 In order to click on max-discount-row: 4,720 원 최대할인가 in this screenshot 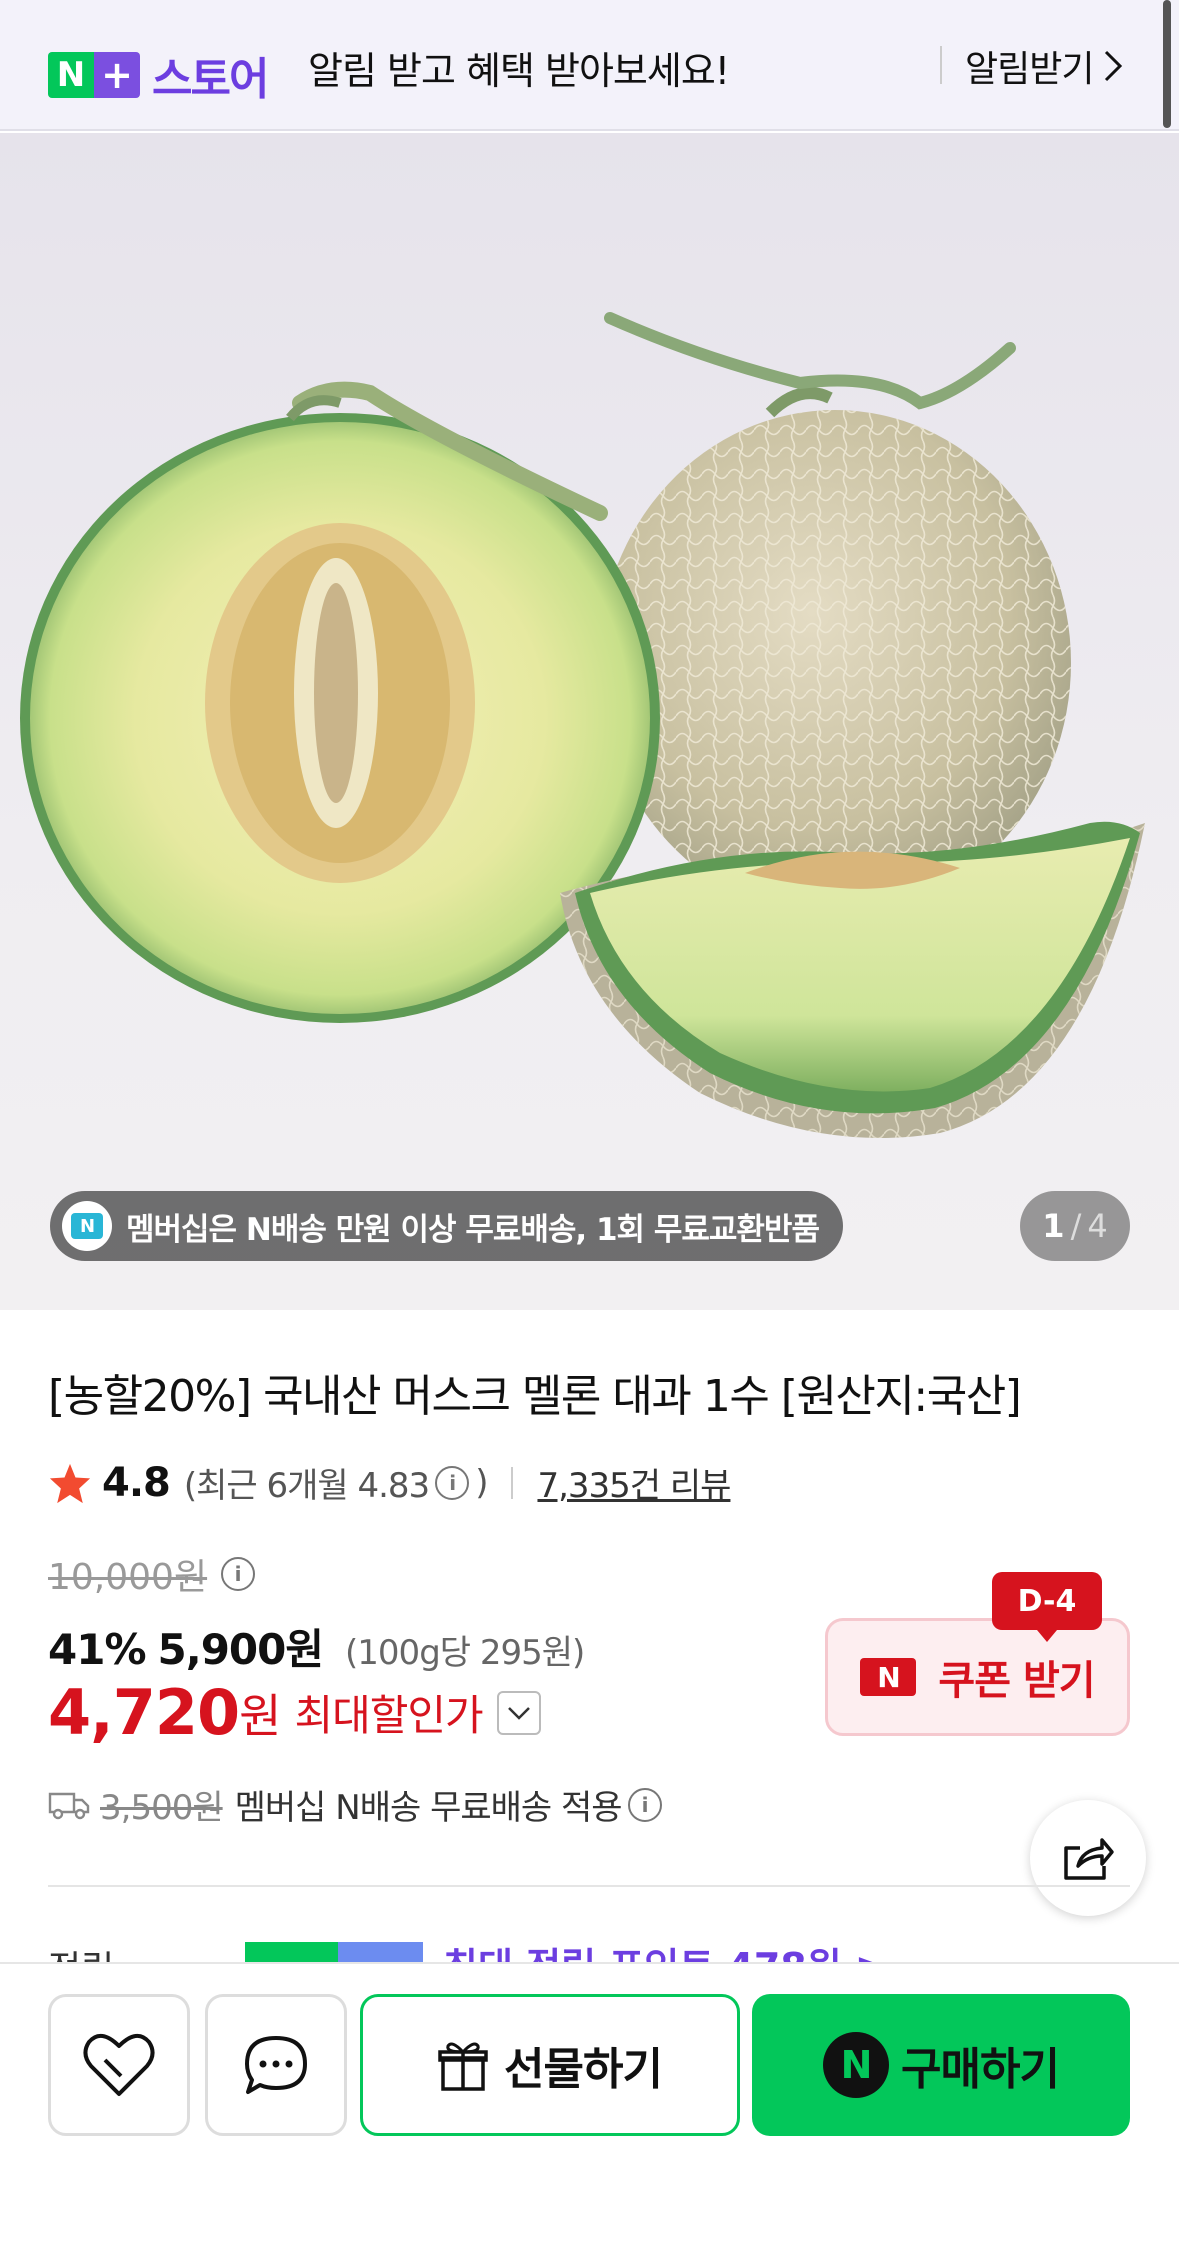, I will do `click(294, 1712)`.